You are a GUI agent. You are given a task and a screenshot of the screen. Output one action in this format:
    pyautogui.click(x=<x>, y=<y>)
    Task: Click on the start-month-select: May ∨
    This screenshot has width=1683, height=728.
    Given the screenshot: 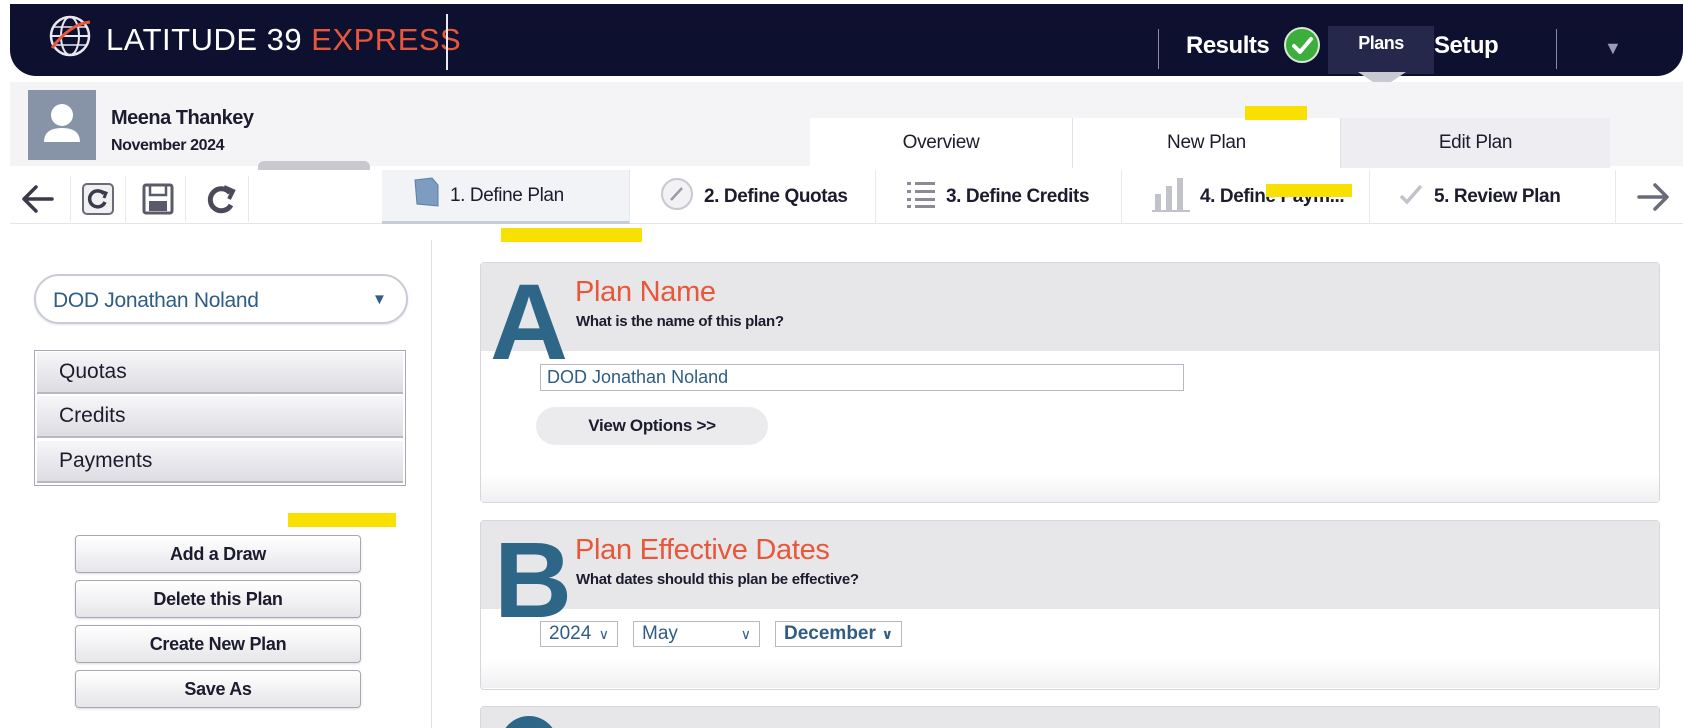 What is the action you would take?
    pyautogui.click(x=696, y=634)
    